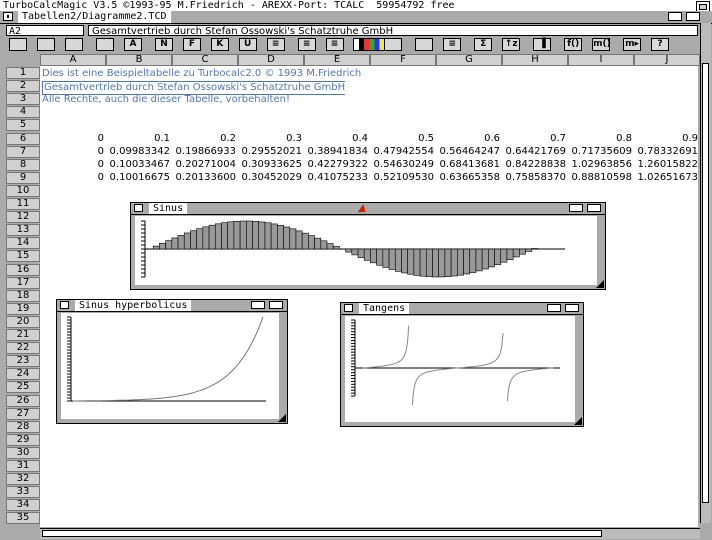 This screenshot has width=712, height=540. What do you see at coordinates (424, 44) in the screenshot?
I see `toolbar-paste-button` at bounding box center [424, 44].